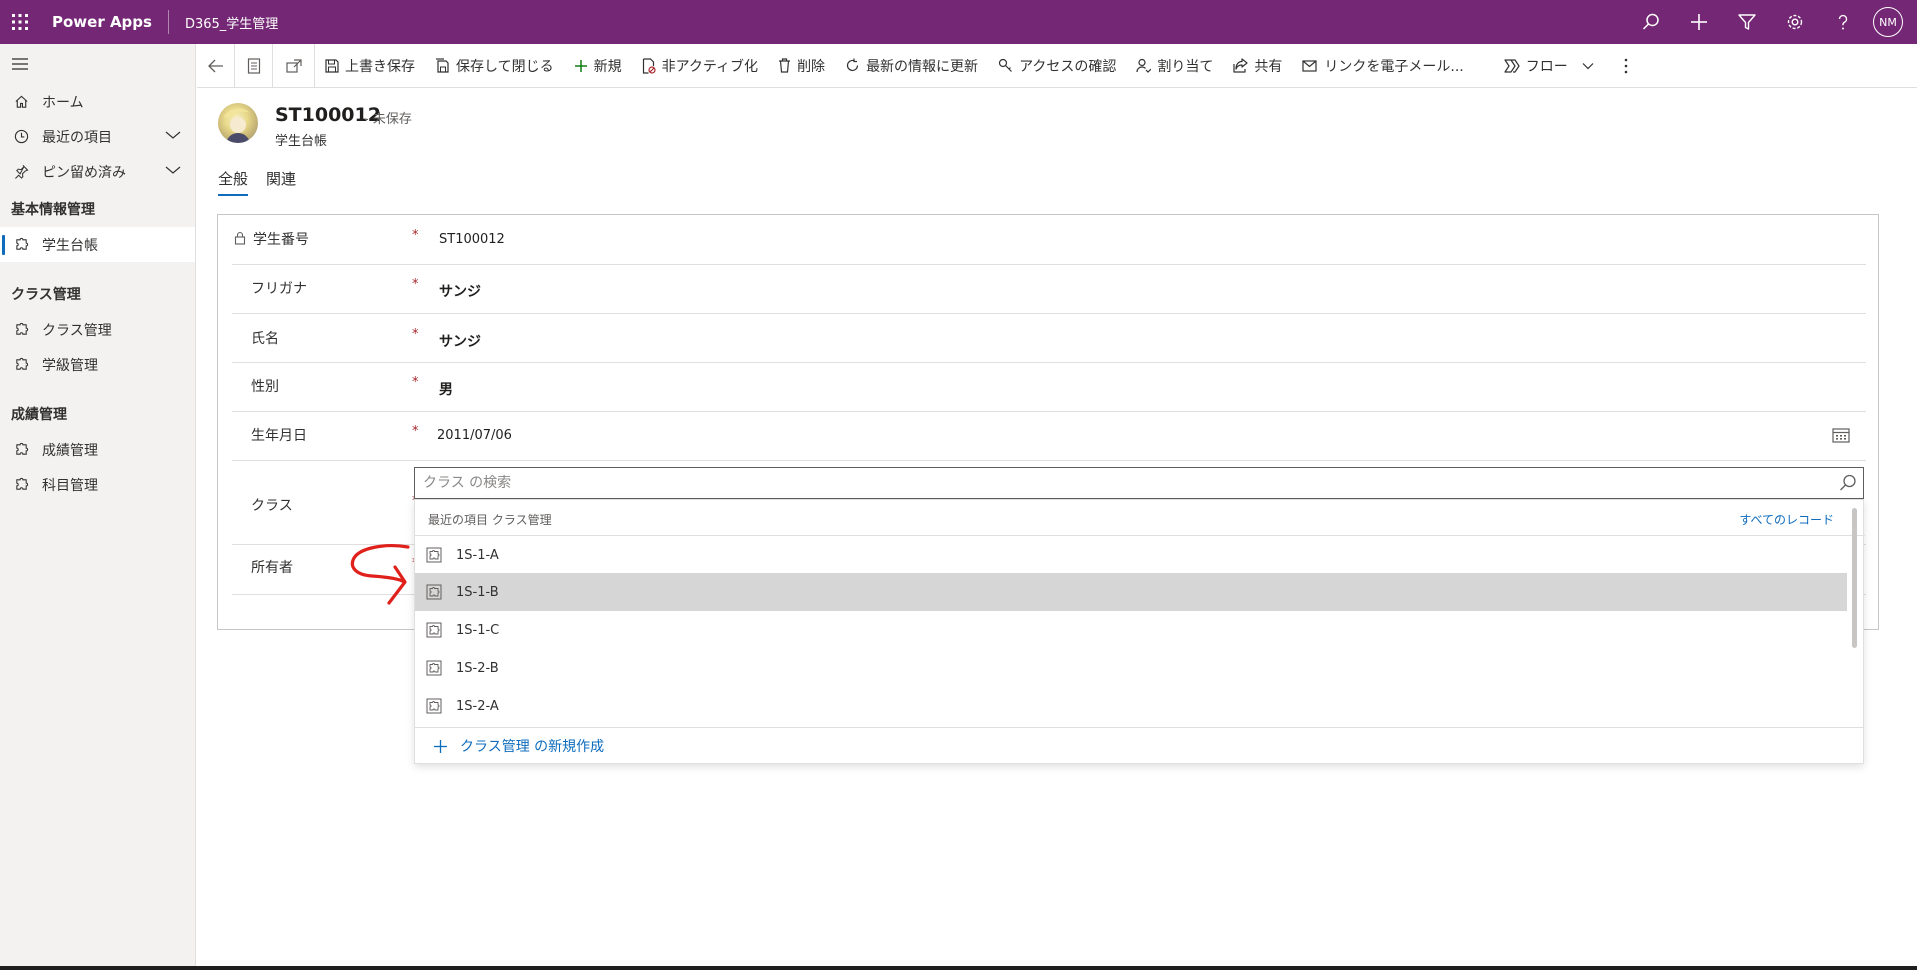 This screenshot has height=970, width=1917. I want to click on key-icon, so click(1005, 65).